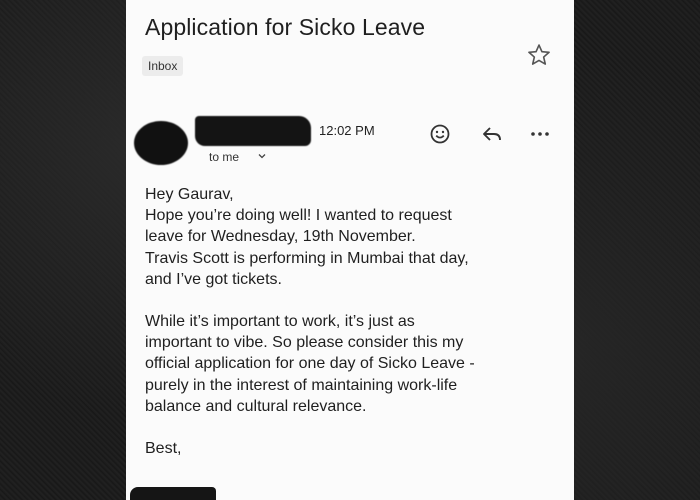  I want to click on emoji-react-icon, so click(440, 134).